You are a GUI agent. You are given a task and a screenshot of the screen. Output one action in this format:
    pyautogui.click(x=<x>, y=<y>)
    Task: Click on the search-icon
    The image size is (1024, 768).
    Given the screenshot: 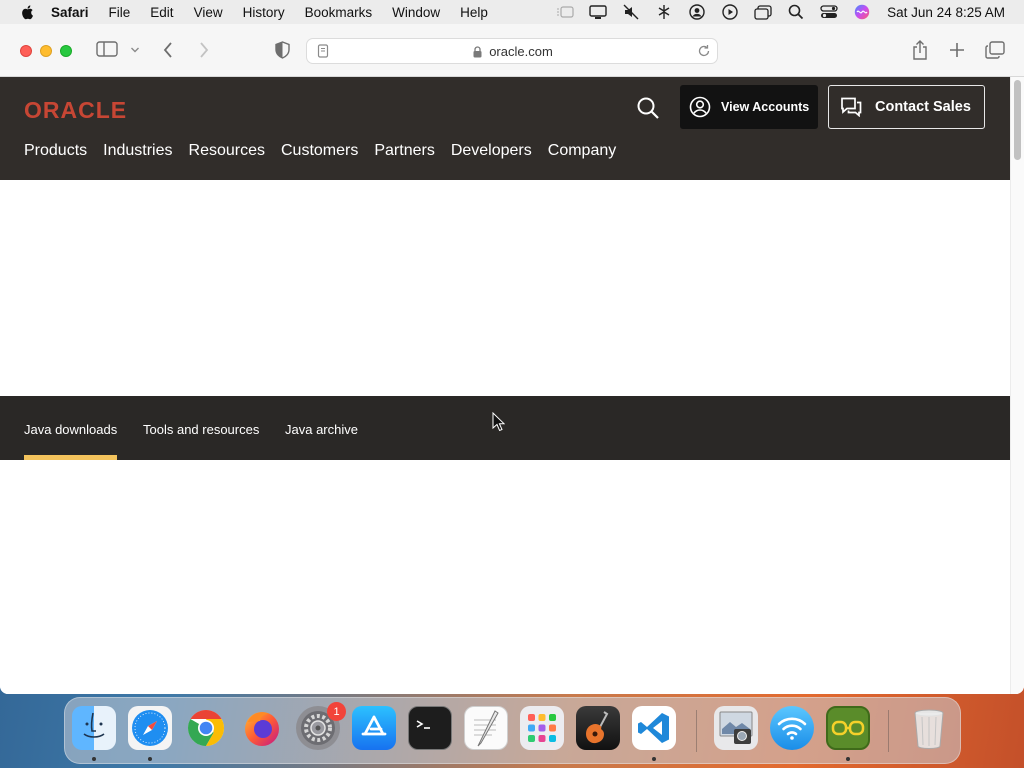 What is the action you would take?
    pyautogui.click(x=648, y=110)
    